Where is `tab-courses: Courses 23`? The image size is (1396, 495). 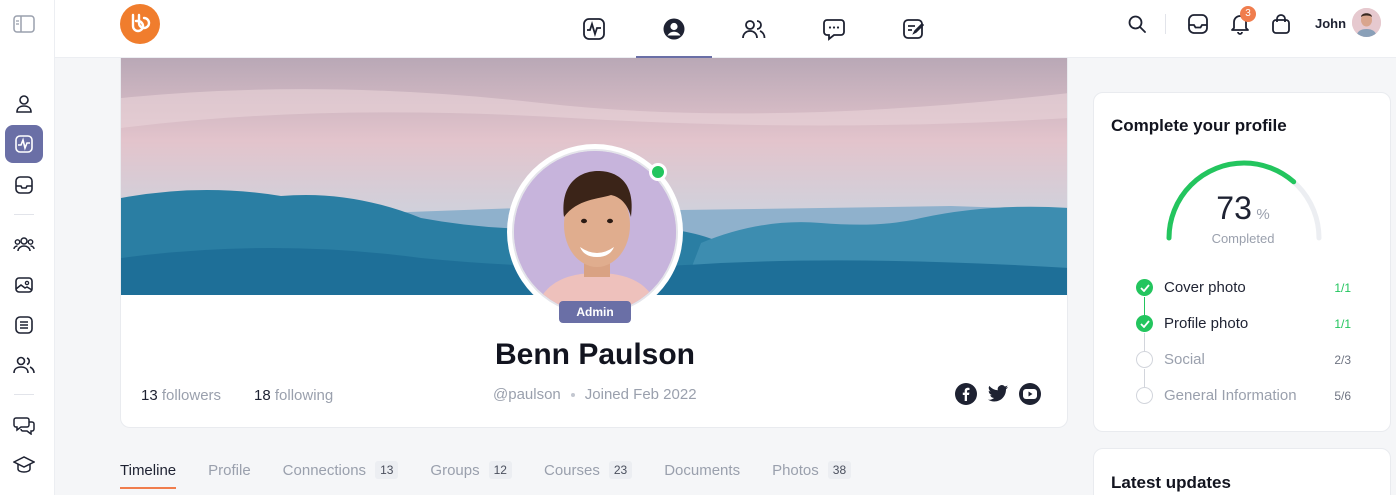
tab-courses: Courses 23 is located at coordinates (588, 470).